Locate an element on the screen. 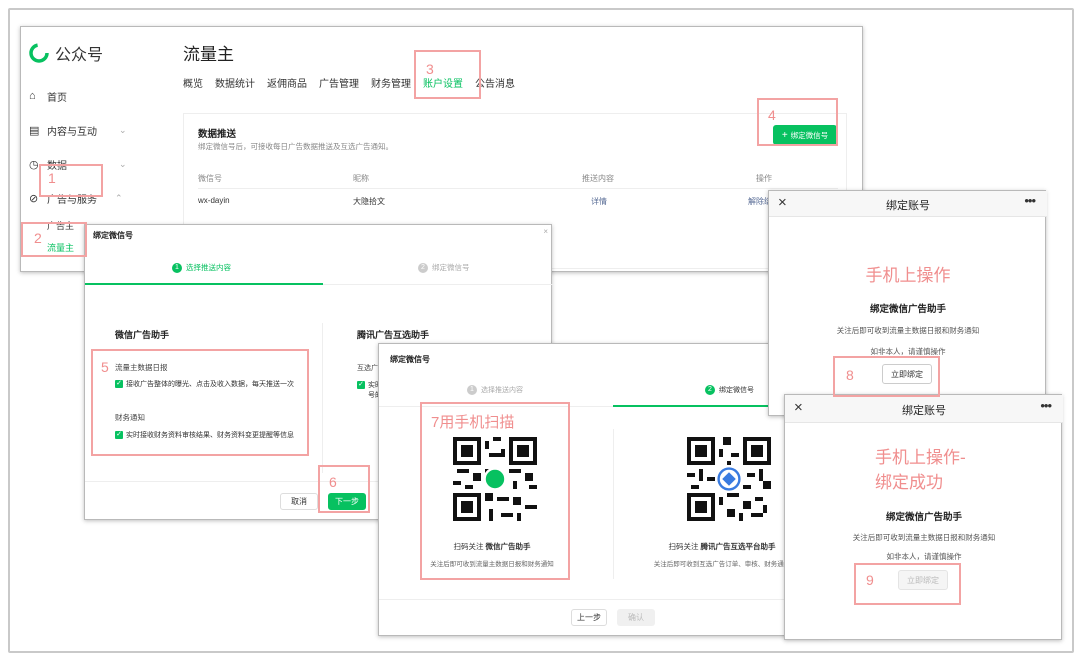 Image resolution: width=1080 pixels, height=657 pixels. phone-title: 绑定账号 is located at coordinates (924, 411).